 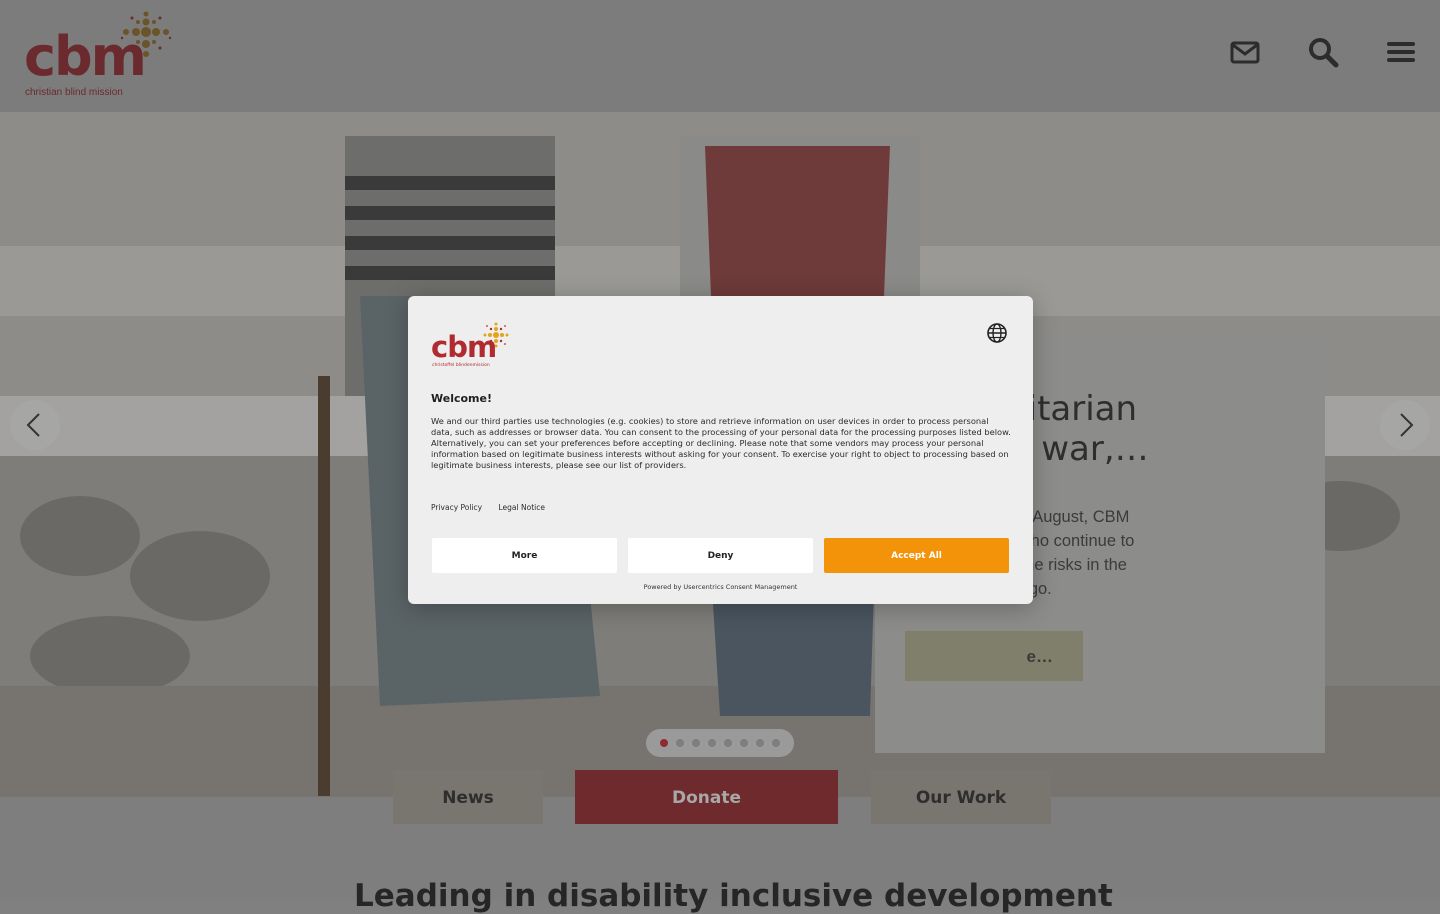 What do you see at coordinates (456, 507) in the screenshot?
I see `privacy-policy-link: Privacy Policy` at bounding box center [456, 507].